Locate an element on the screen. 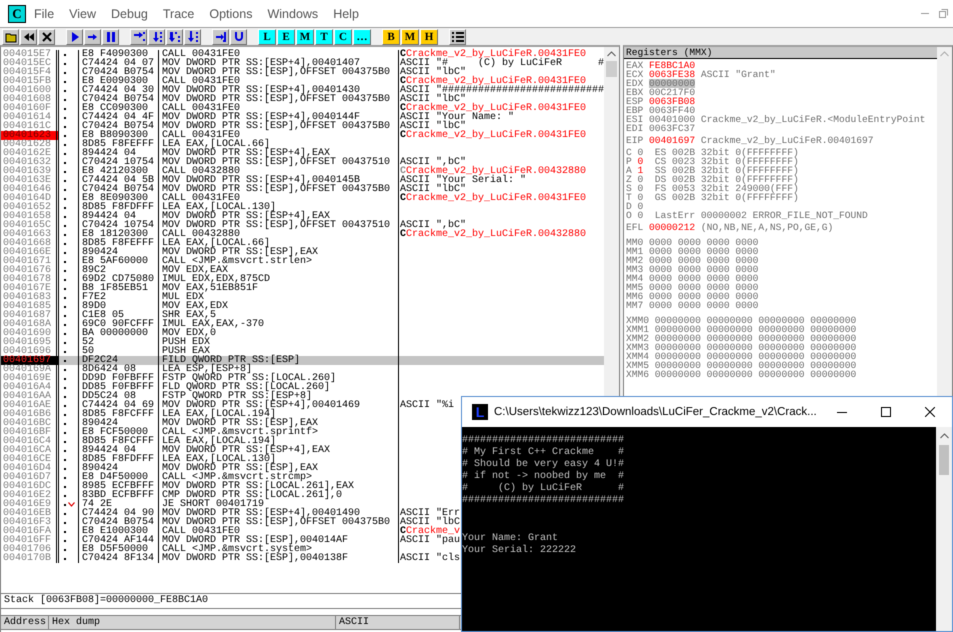 This screenshot has width=953, height=632. menu-item: Help is located at coordinates (346, 13).